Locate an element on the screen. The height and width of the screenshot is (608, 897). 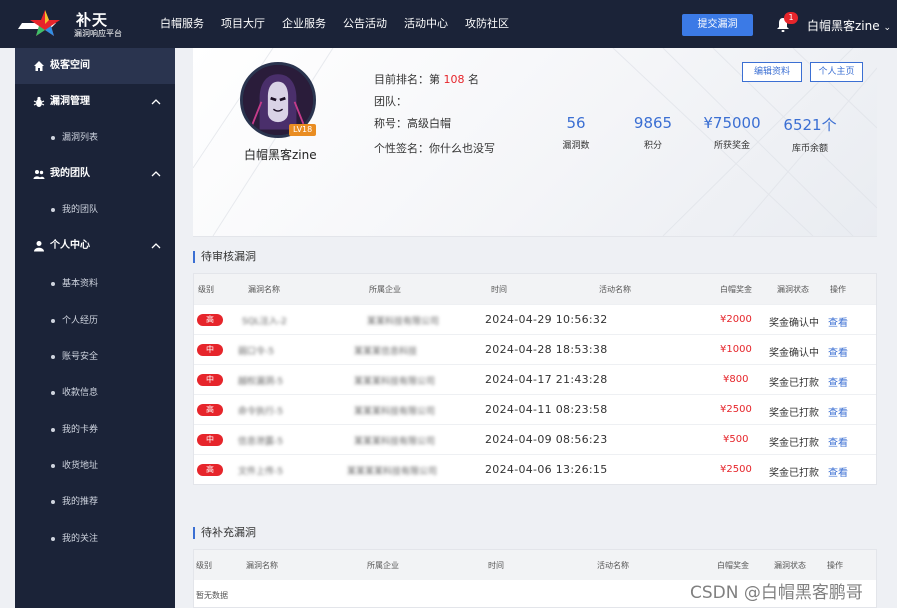
bonus-amount: ¥2000 is located at coordinates (736, 319).